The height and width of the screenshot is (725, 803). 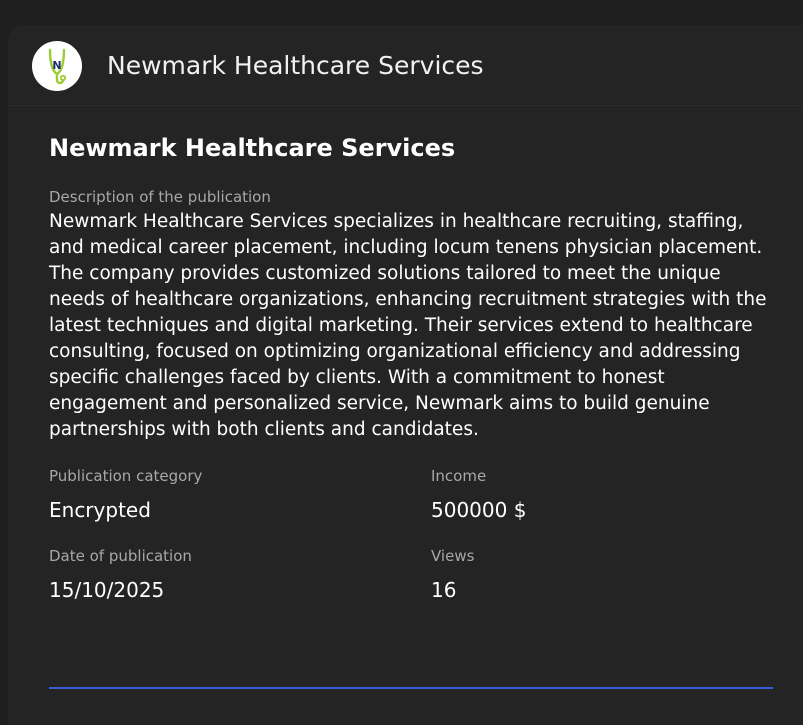 What do you see at coordinates (411, 688) in the screenshot?
I see `section-divider` at bounding box center [411, 688].